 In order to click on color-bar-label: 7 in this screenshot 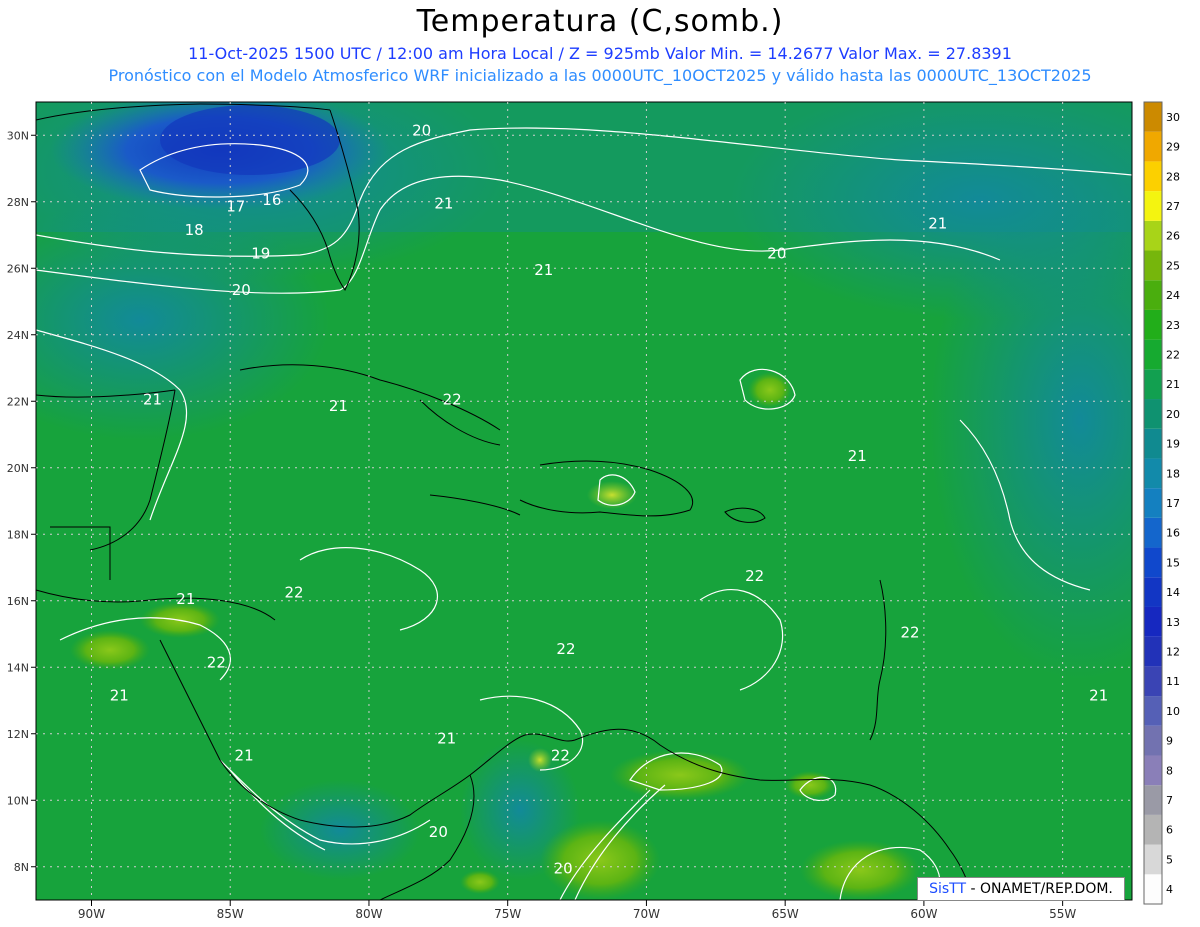, I will do `click(1169, 800)`.